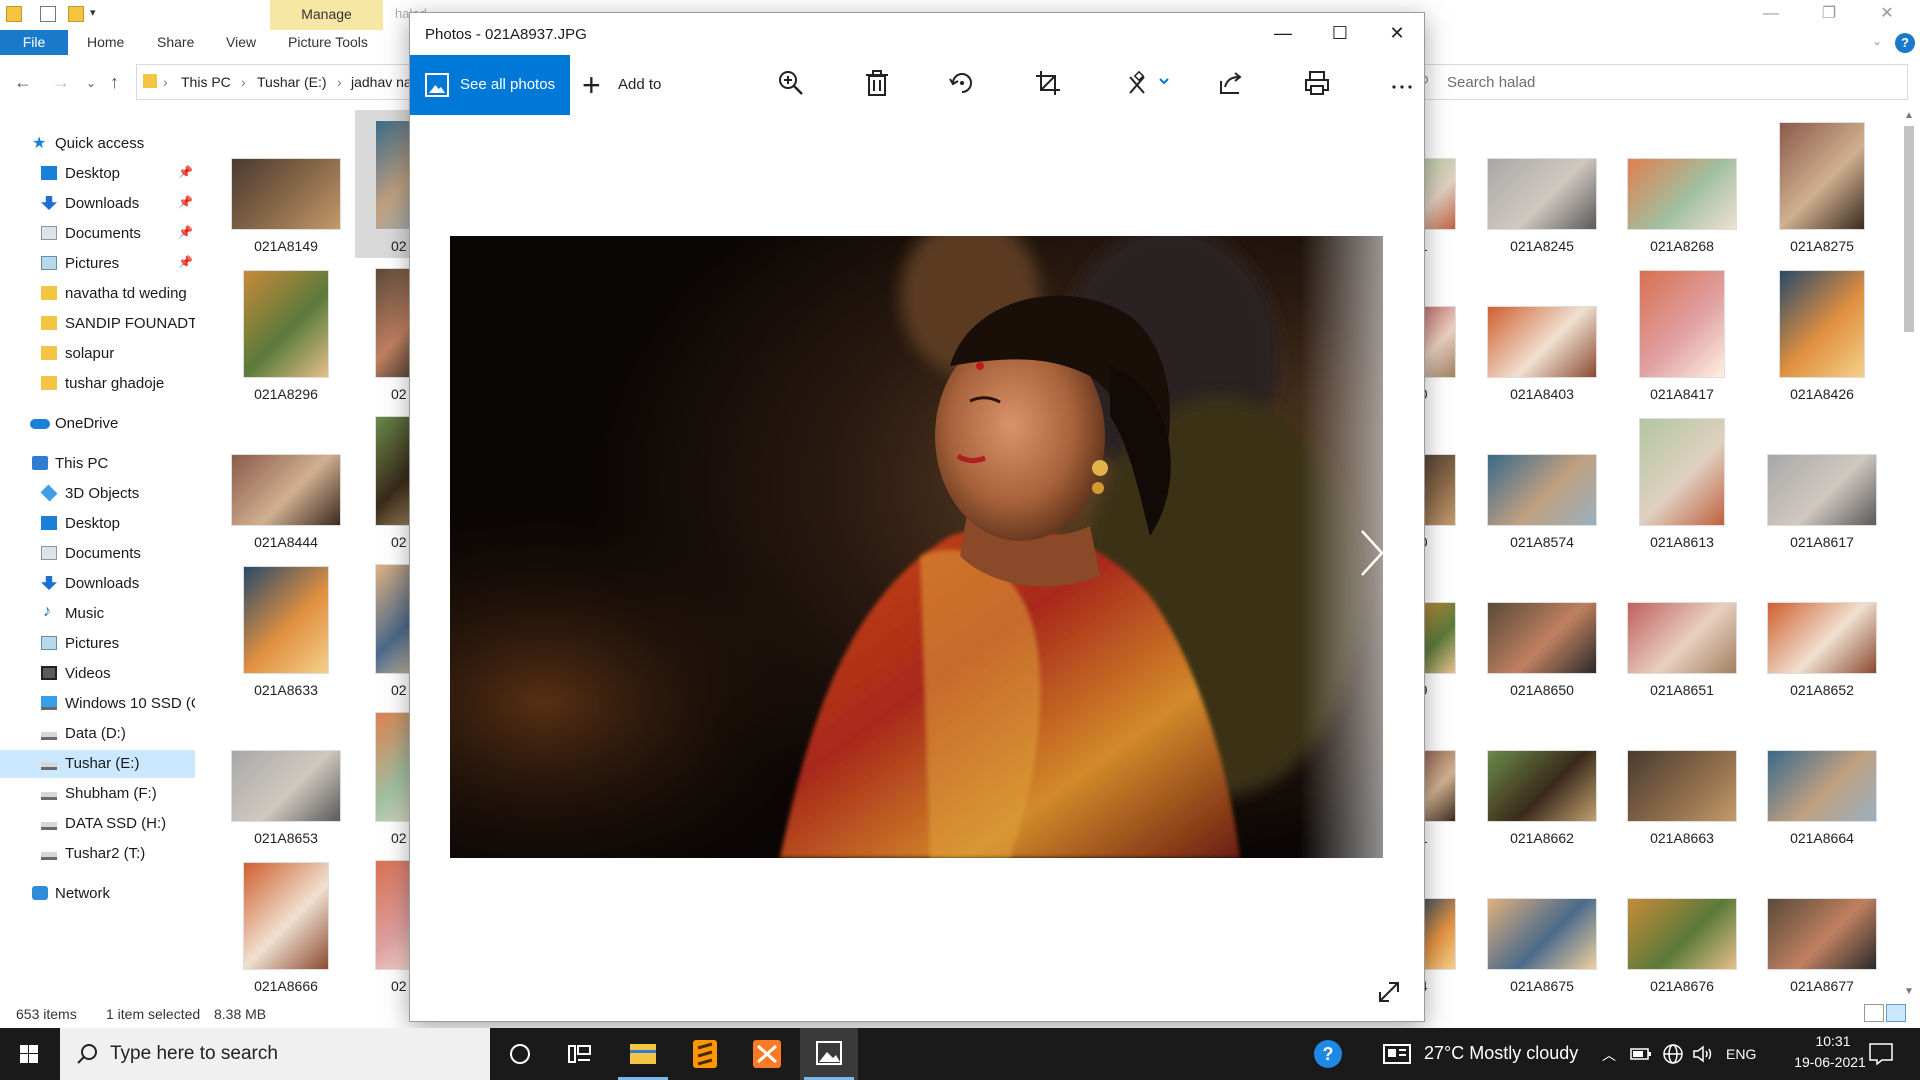  I want to click on taskbar-sublime-text, so click(705, 1054).